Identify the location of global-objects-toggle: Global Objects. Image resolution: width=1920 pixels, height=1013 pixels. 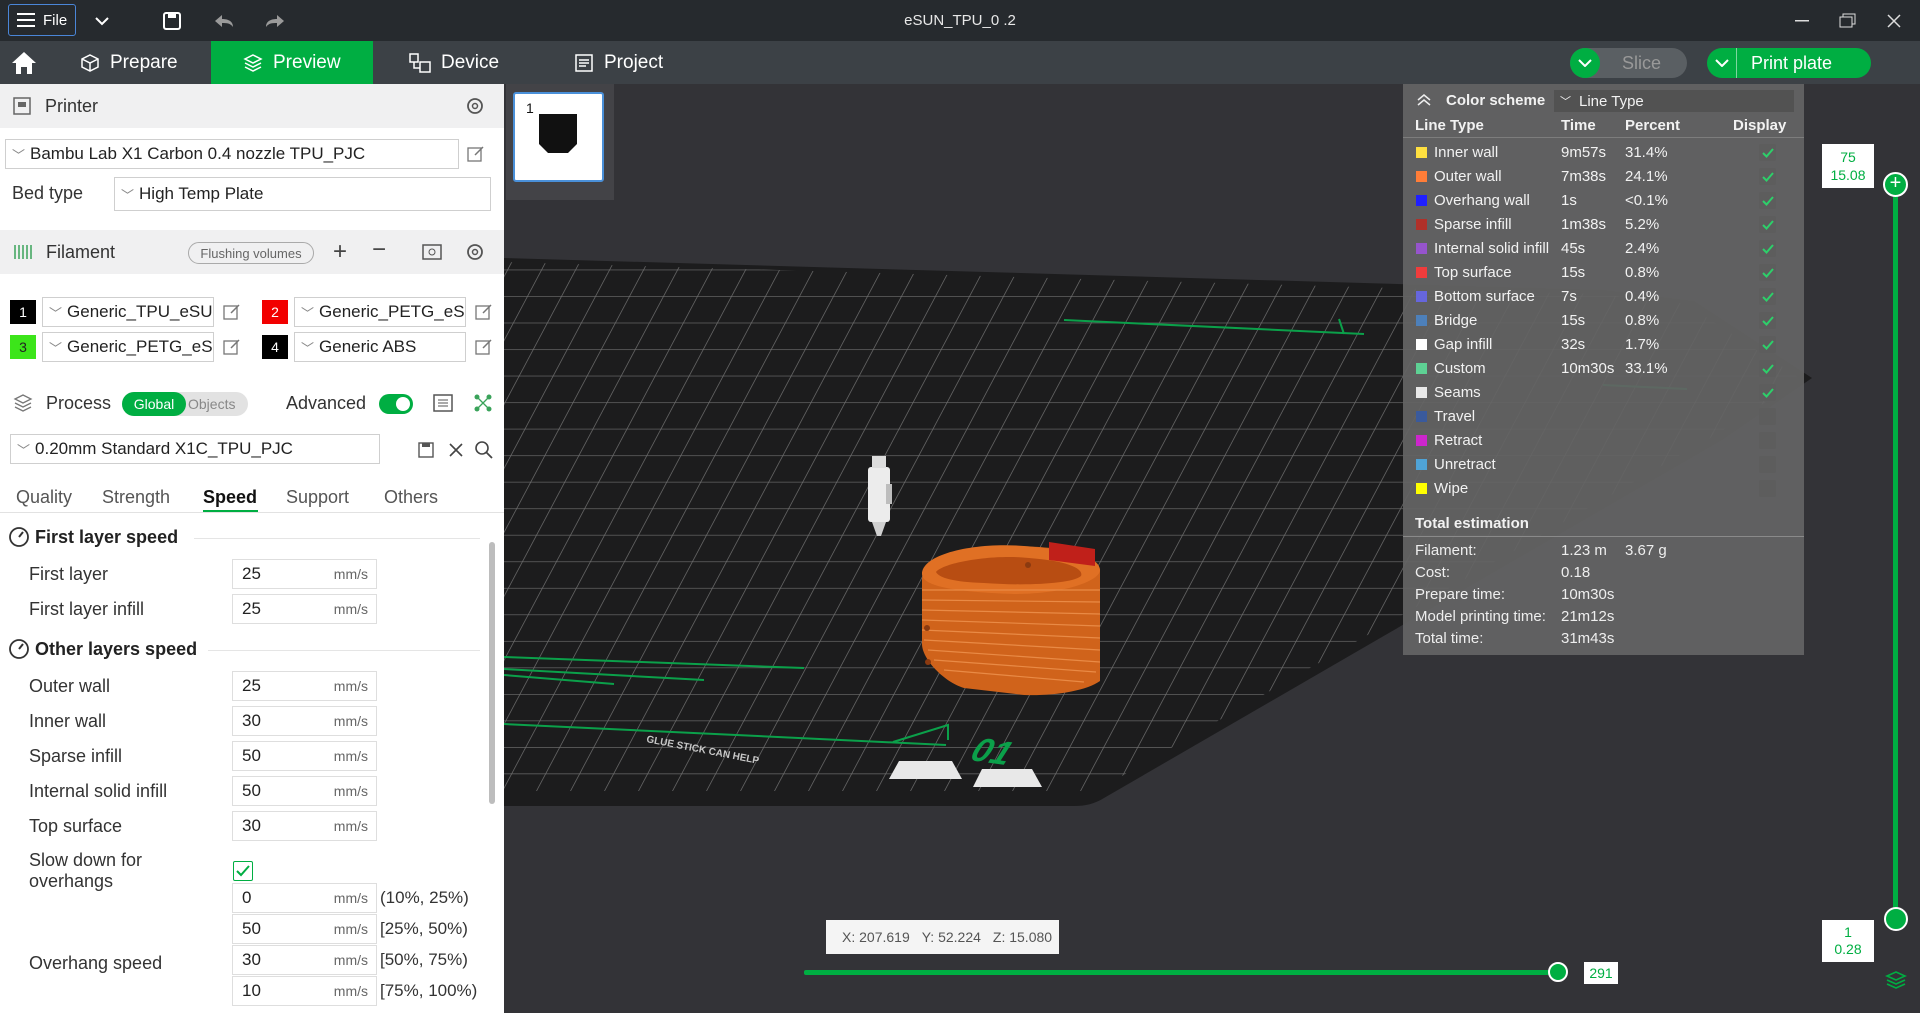
(185, 404).